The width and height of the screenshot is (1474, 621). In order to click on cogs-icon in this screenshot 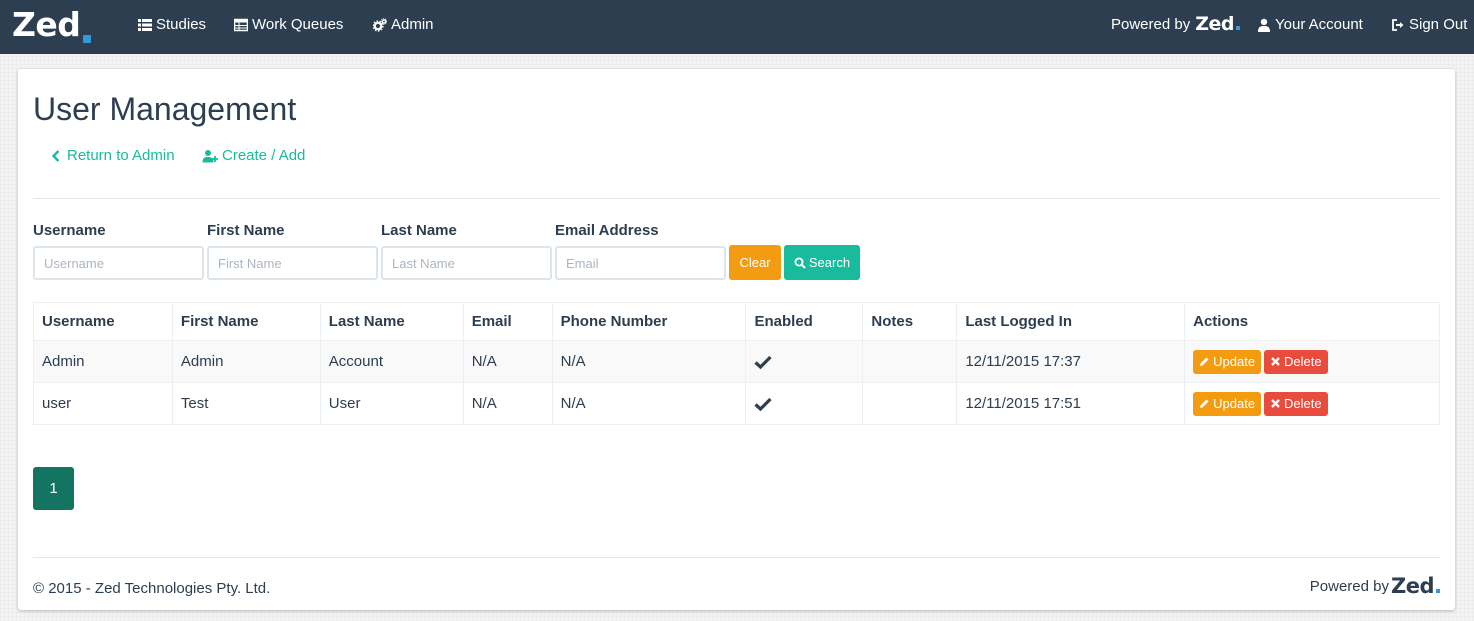, I will do `click(380, 25)`.